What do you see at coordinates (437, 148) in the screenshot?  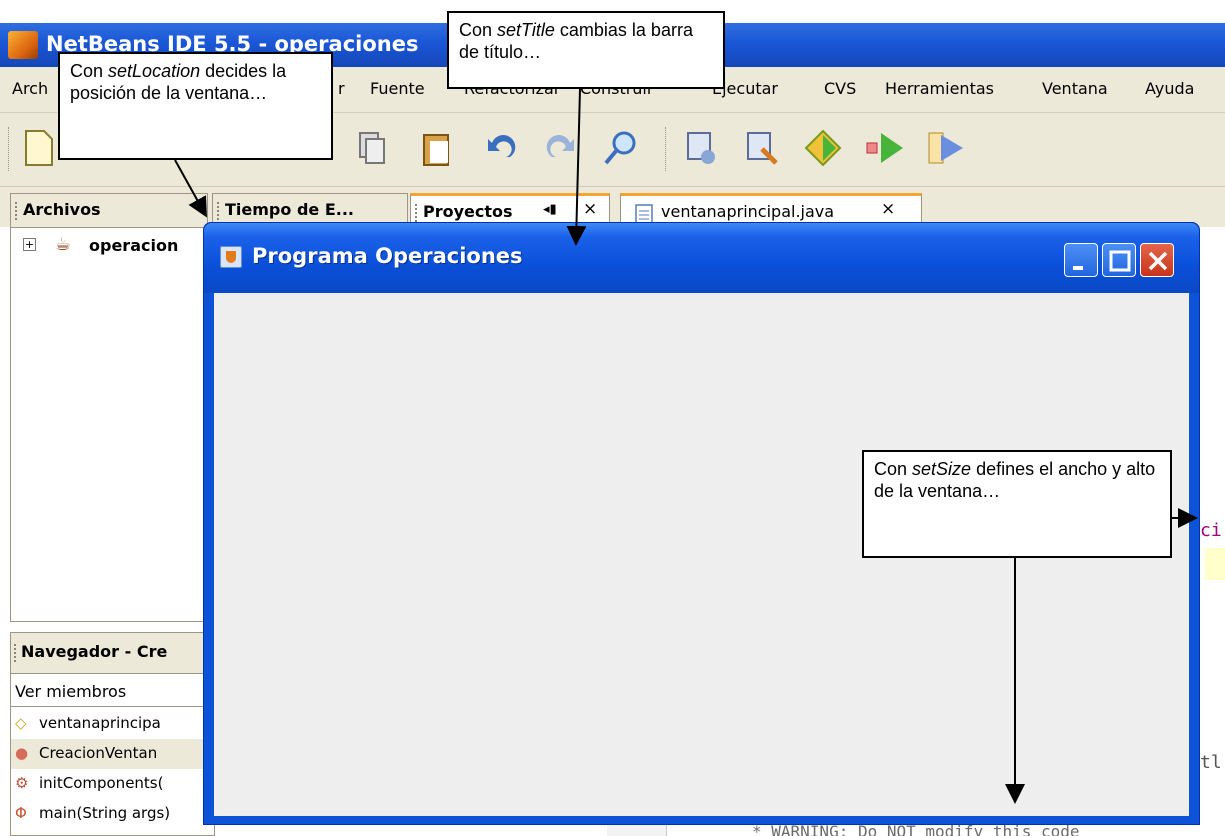 I see `paste-icon` at bounding box center [437, 148].